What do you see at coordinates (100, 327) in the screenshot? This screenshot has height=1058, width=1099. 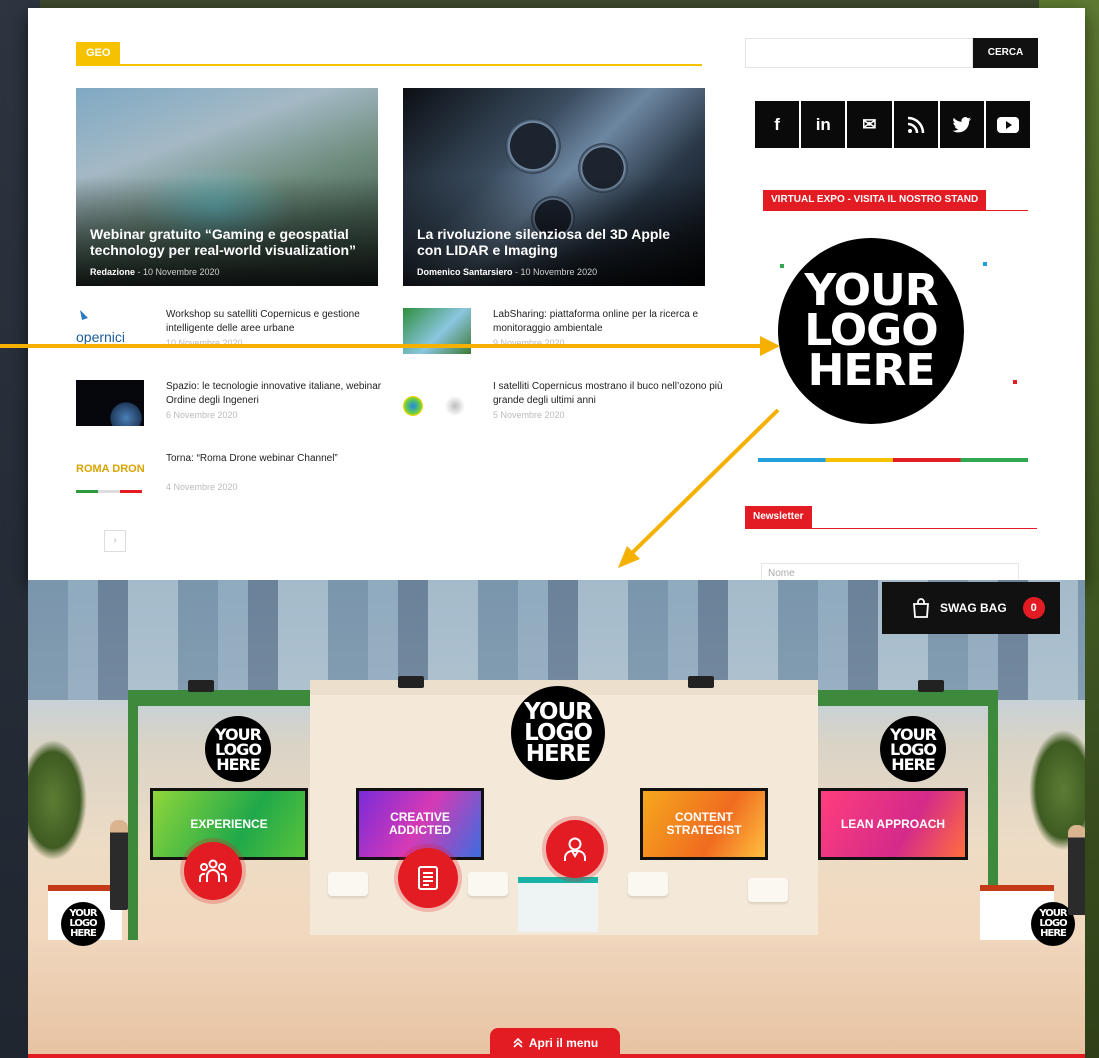 I see `copernicus-logo: opernici` at bounding box center [100, 327].